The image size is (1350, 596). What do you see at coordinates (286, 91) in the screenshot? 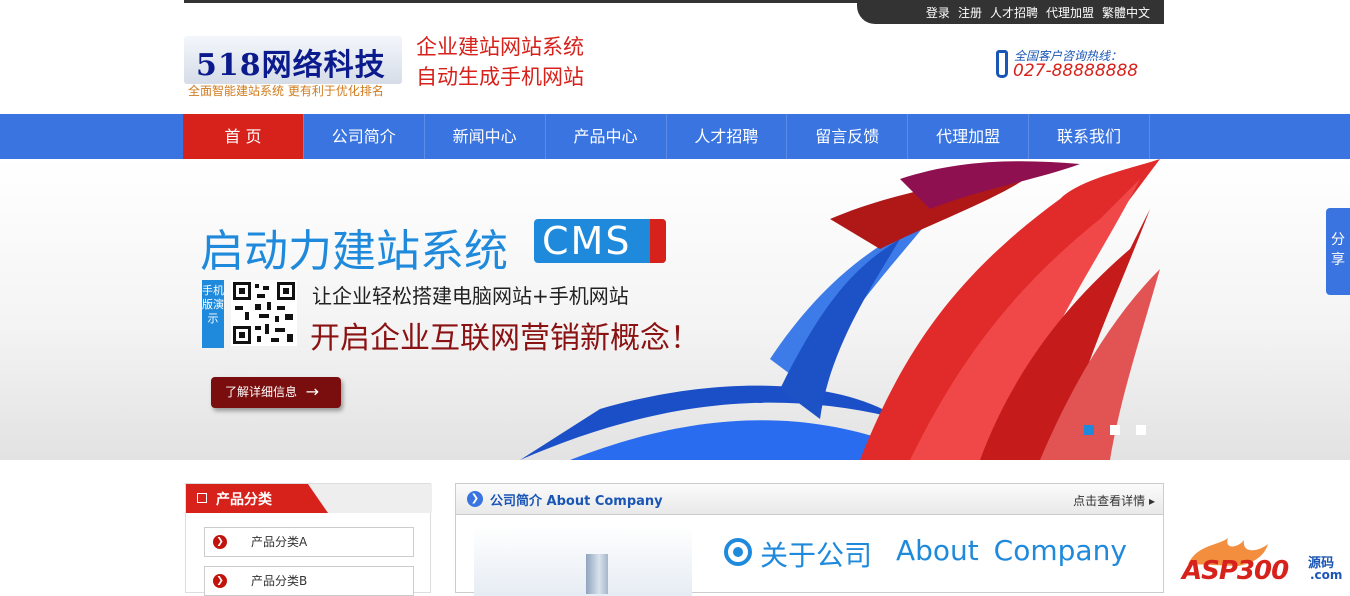
I see `logo-tagline: 全面智能建站系统 更有利于优化排名` at bounding box center [286, 91].